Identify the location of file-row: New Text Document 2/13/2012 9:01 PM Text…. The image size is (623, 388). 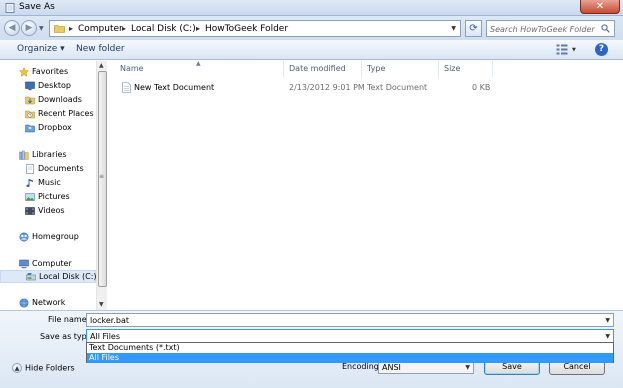
(314, 87).